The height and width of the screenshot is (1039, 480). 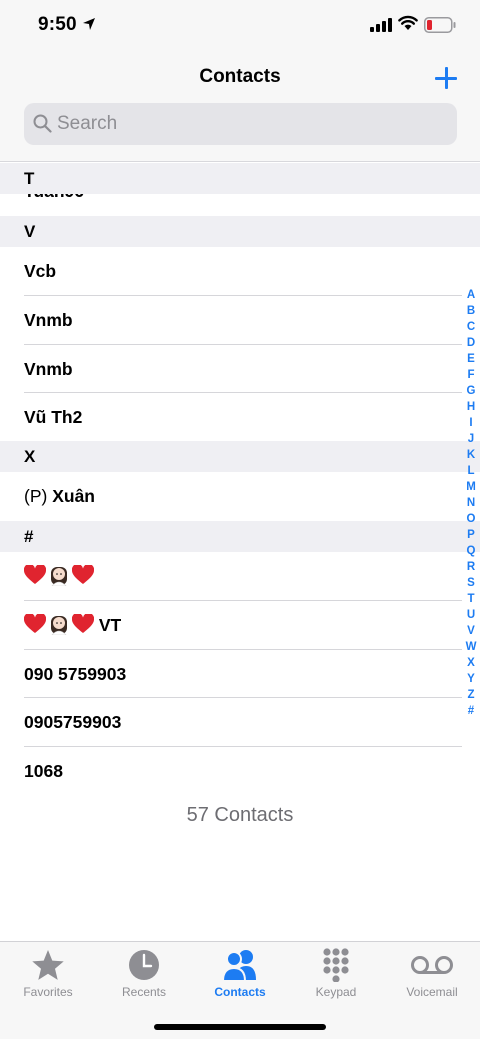 I want to click on people-icon, so click(x=238, y=966).